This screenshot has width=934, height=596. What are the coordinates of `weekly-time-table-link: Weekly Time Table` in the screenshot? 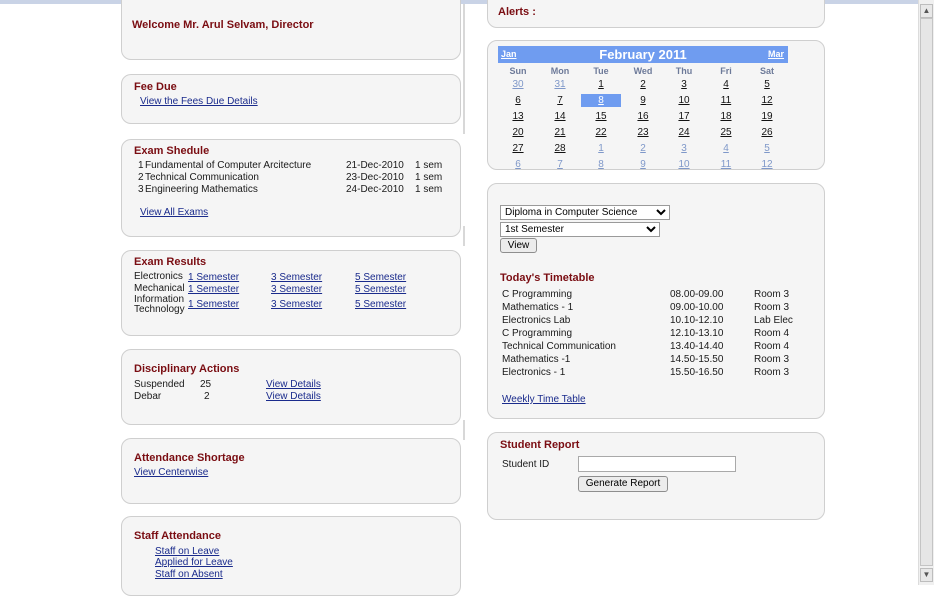 It's located at (544, 399).